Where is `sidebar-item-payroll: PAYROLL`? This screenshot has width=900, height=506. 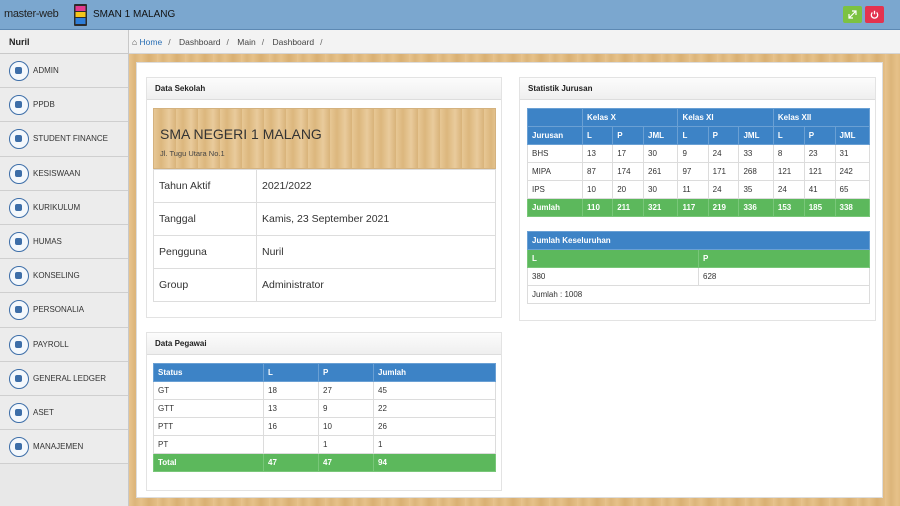
sidebar-item-payroll: PAYROLL is located at coordinates (64, 344).